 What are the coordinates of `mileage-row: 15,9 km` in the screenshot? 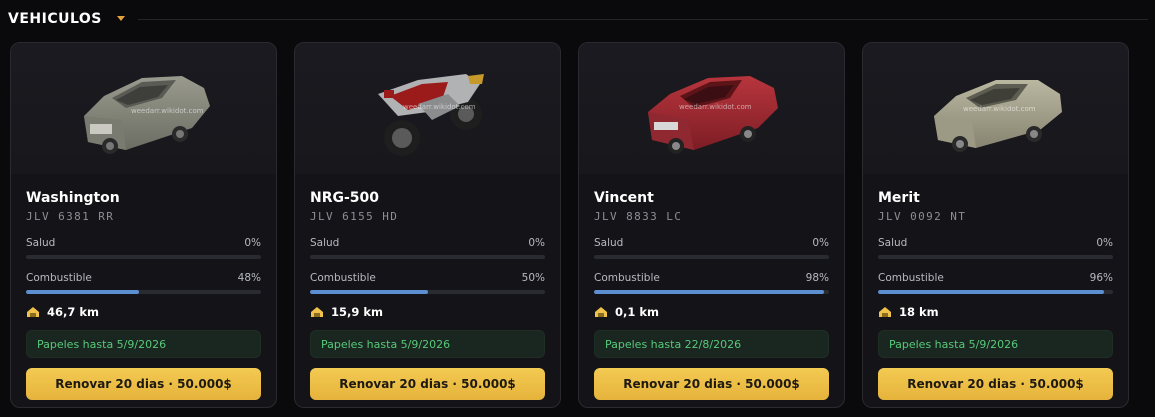 It's located at (427, 312).